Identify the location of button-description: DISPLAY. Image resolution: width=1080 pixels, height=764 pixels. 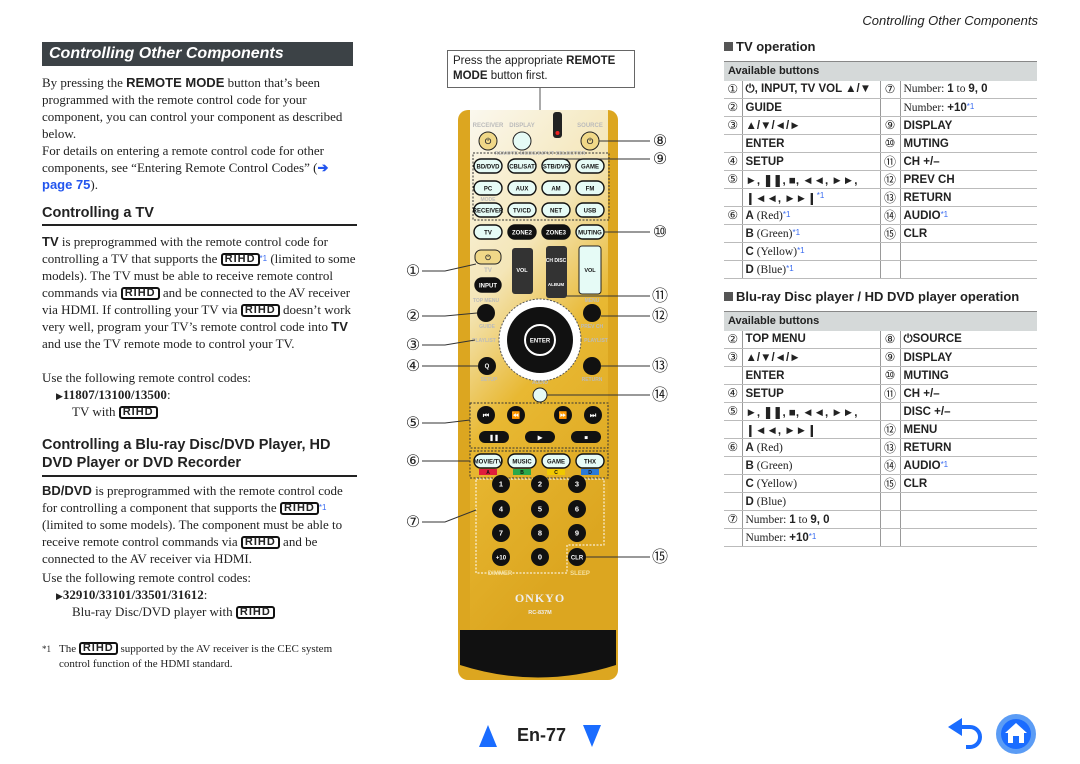
(968, 125).